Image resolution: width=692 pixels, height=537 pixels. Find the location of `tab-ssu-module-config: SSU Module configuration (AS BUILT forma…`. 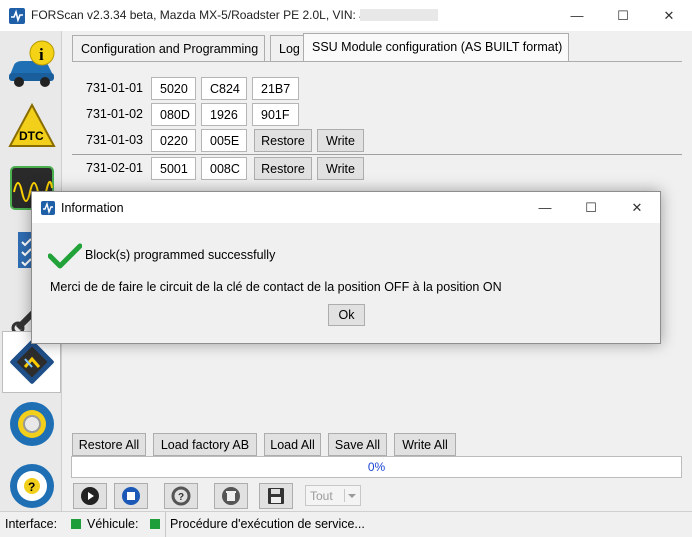

tab-ssu-module-config: SSU Module configuration (AS BUILT forma… is located at coordinates (436, 47).